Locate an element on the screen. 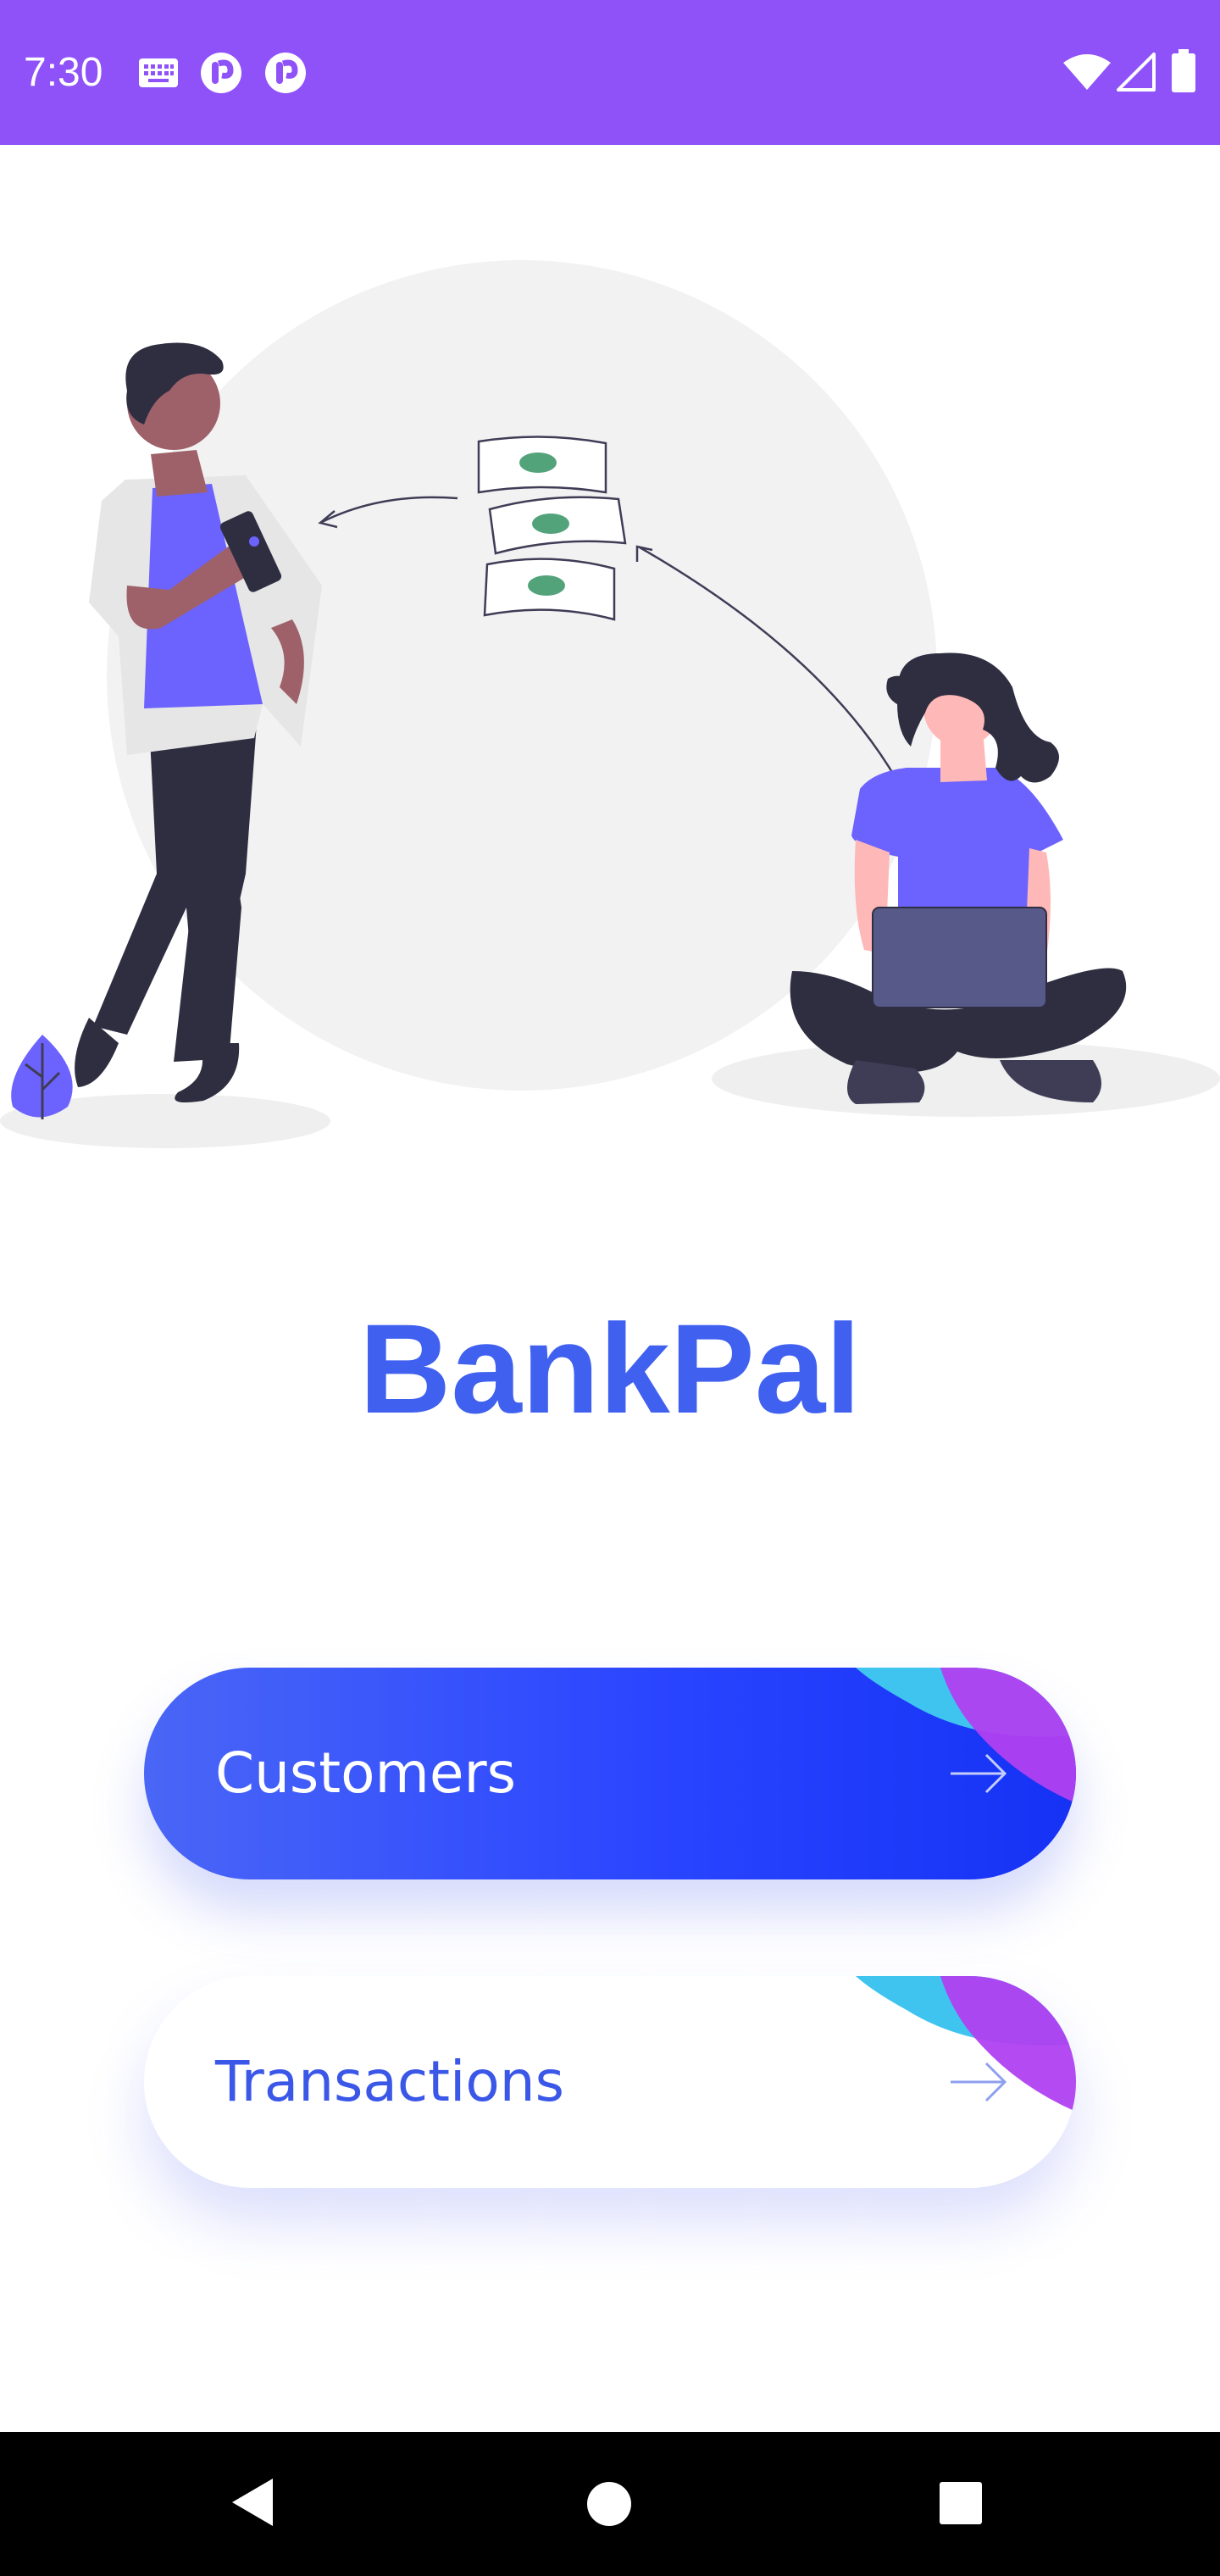  laptop-icon is located at coordinates (959, 957).